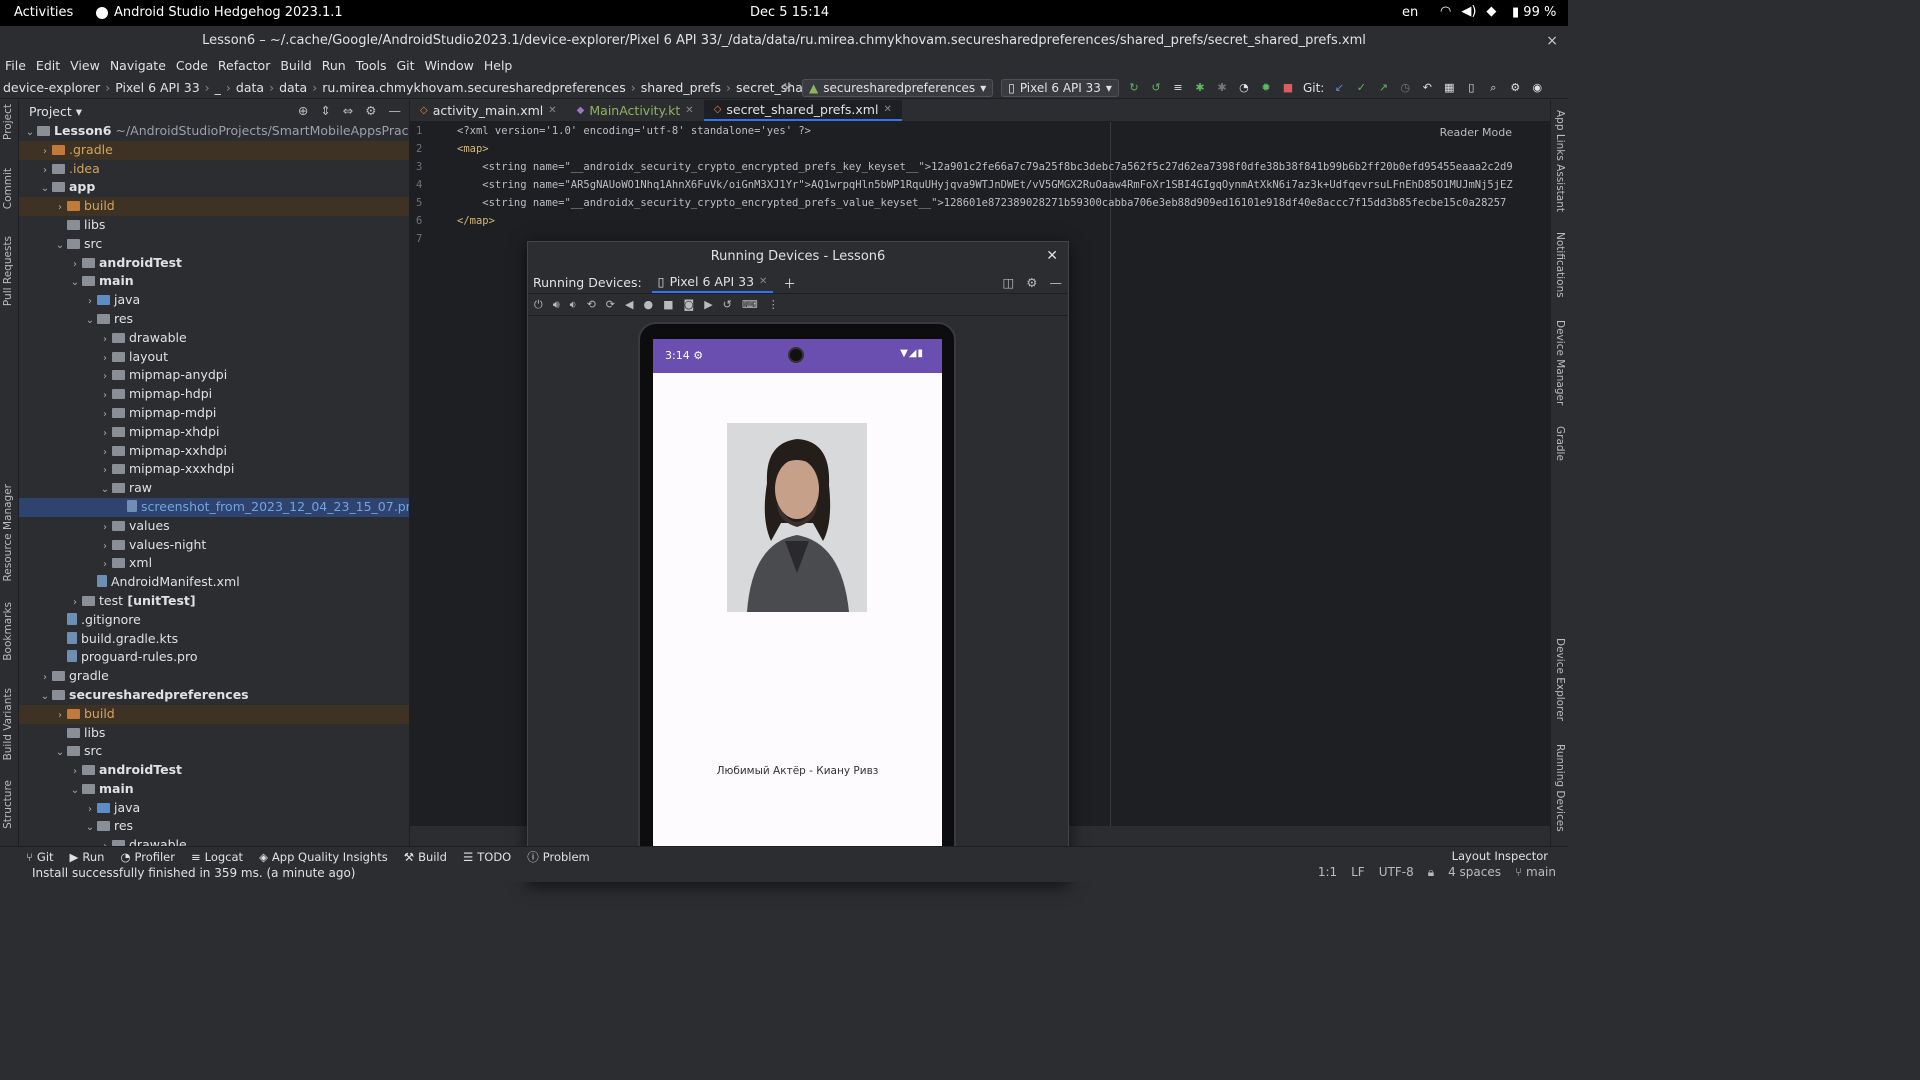 The height and width of the screenshot is (1080, 1920). What do you see at coordinates (8, 533) in the screenshot?
I see `tool-window-resource-manager: Resource Manager` at bounding box center [8, 533].